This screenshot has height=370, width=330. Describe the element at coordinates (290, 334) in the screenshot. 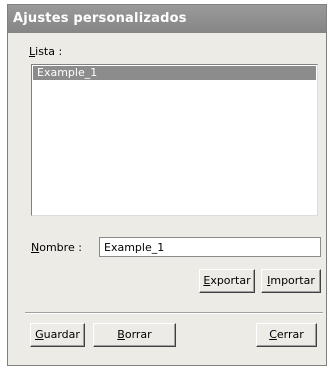

I see `close-button-label: errar` at that location.